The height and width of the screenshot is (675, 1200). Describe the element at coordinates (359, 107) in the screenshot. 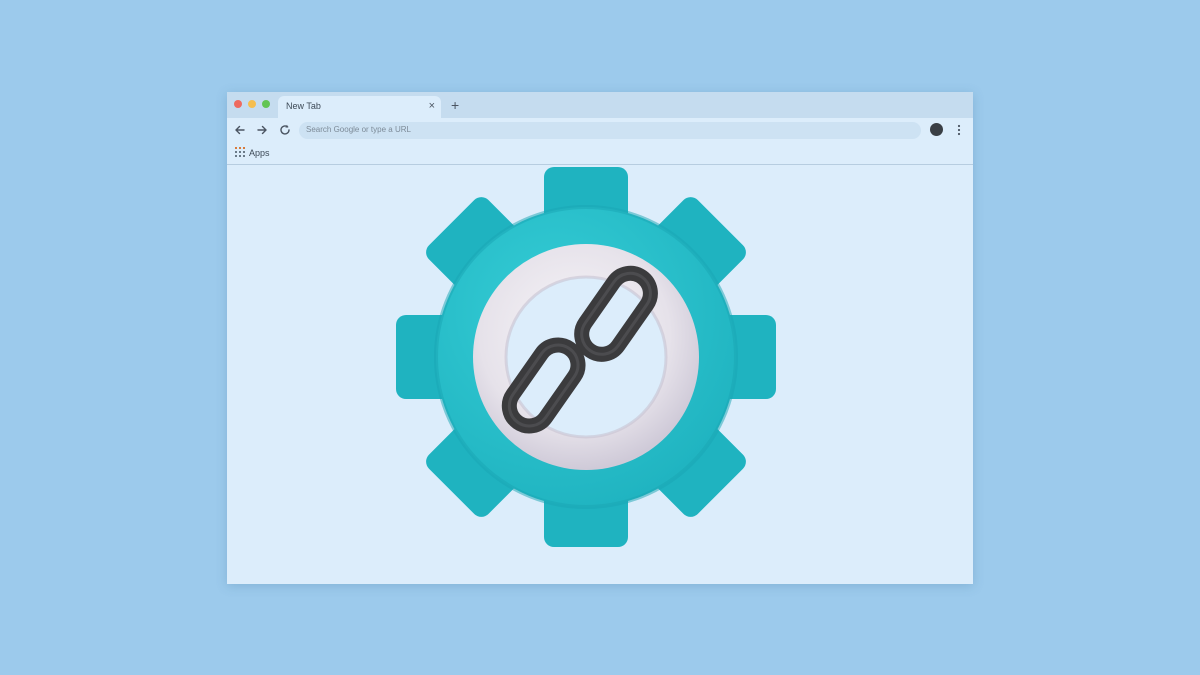

I see `tab-new-tab: New Tab ×` at that location.